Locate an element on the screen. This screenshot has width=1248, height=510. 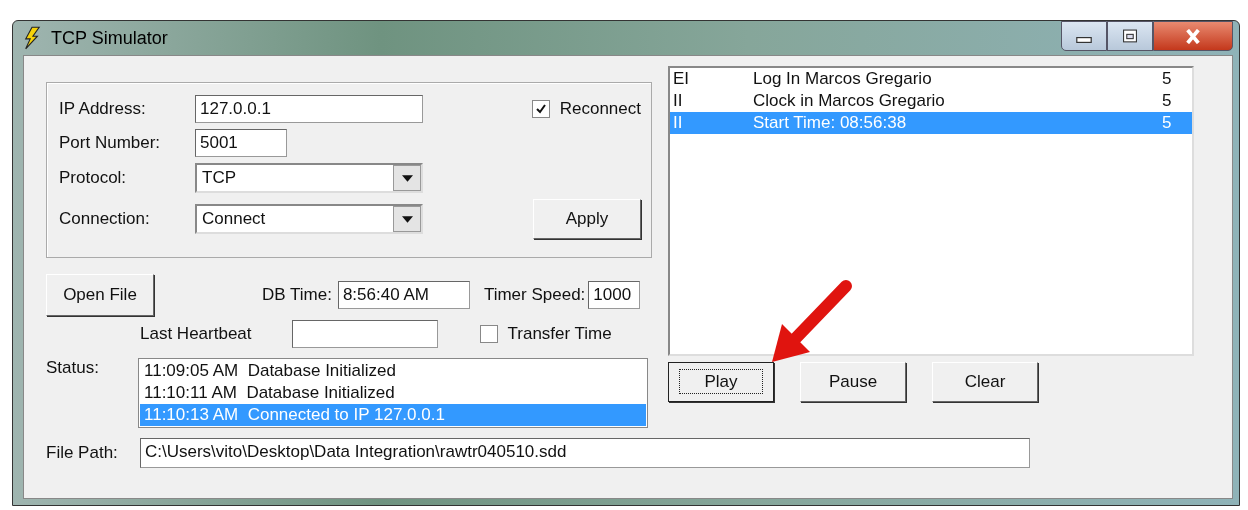
connection-dropdown: Connect is located at coordinates (309, 219).